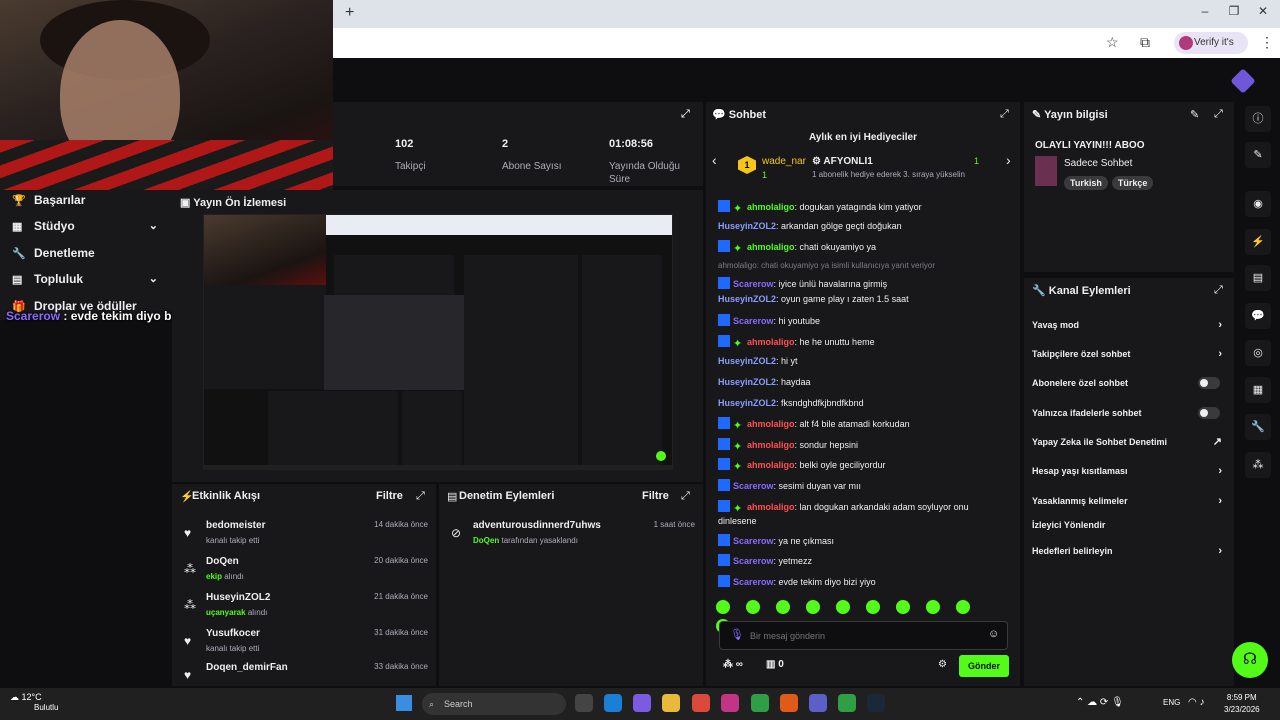  I want to click on chevron-left-icon: ‹, so click(714, 160).